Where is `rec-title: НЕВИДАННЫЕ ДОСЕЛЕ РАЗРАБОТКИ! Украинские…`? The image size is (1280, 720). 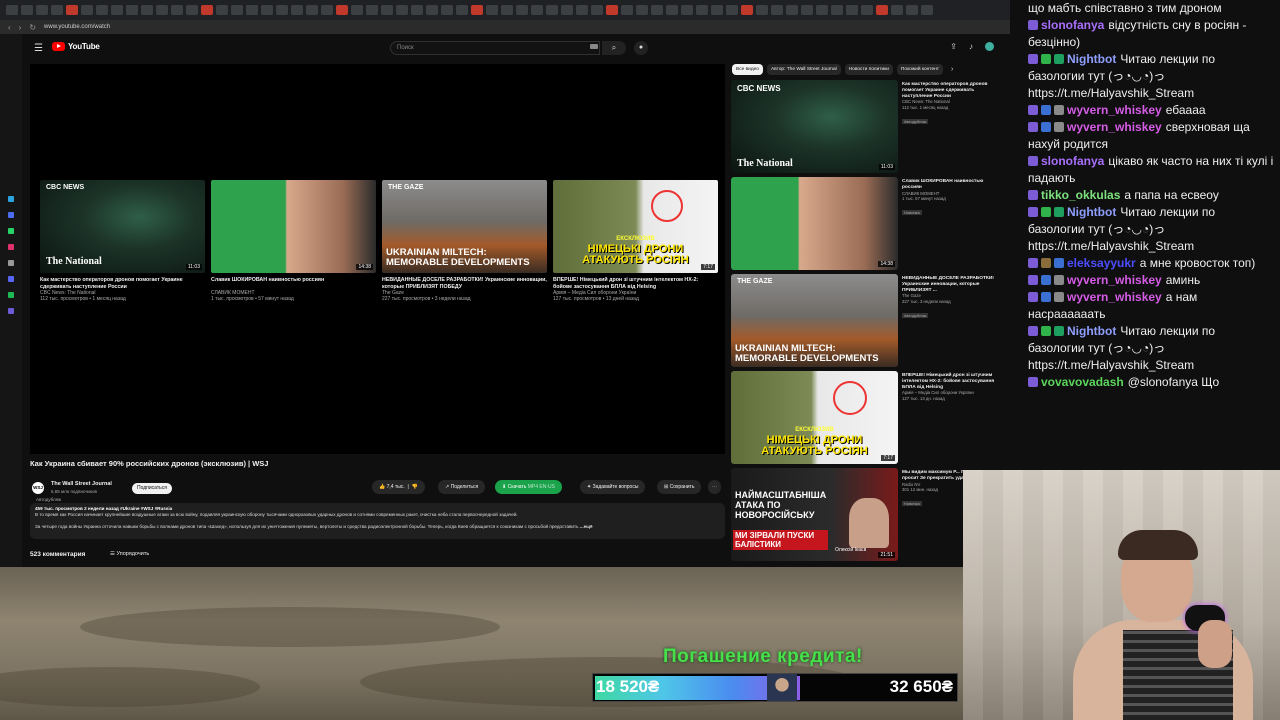
rec-title: НЕВИДАННЫЕ ДОСЕЛЕ РАЗРАБОТКИ! Украинские… is located at coordinates (949, 284).